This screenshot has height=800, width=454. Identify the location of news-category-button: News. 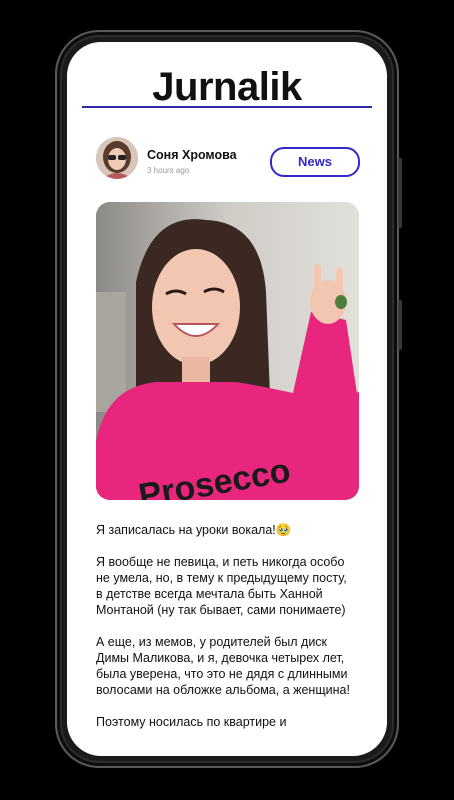
(315, 162).